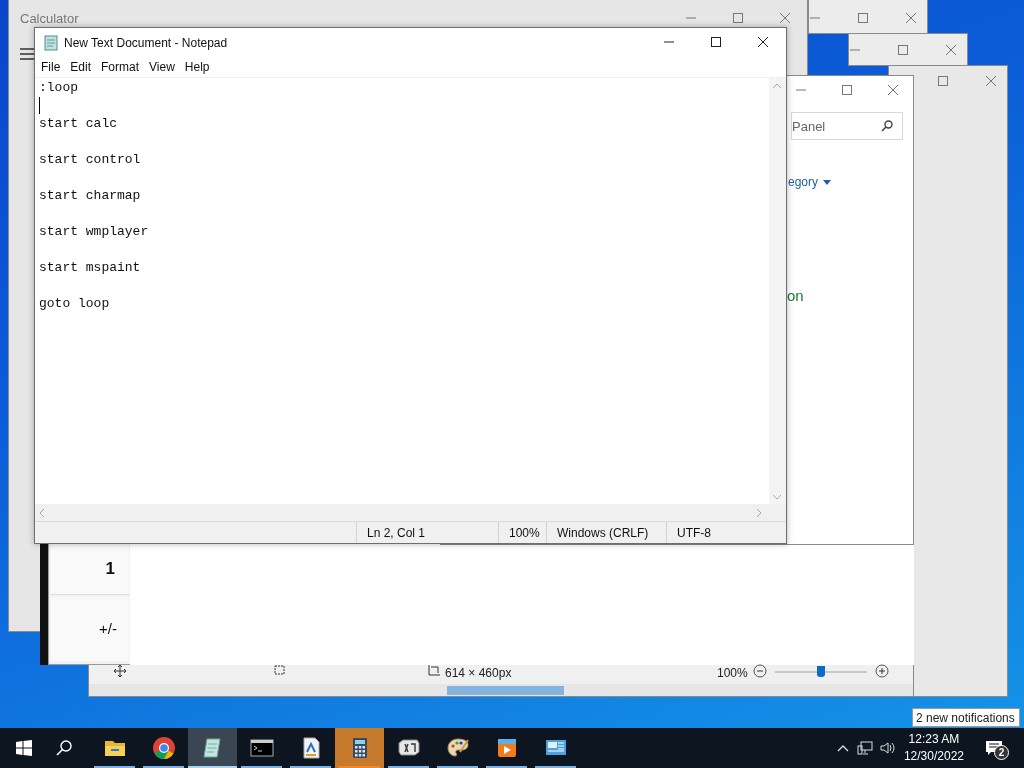 The width and height of the screenshot is (1024, 768). I want to click on slider-thumb, so click(821, 671).